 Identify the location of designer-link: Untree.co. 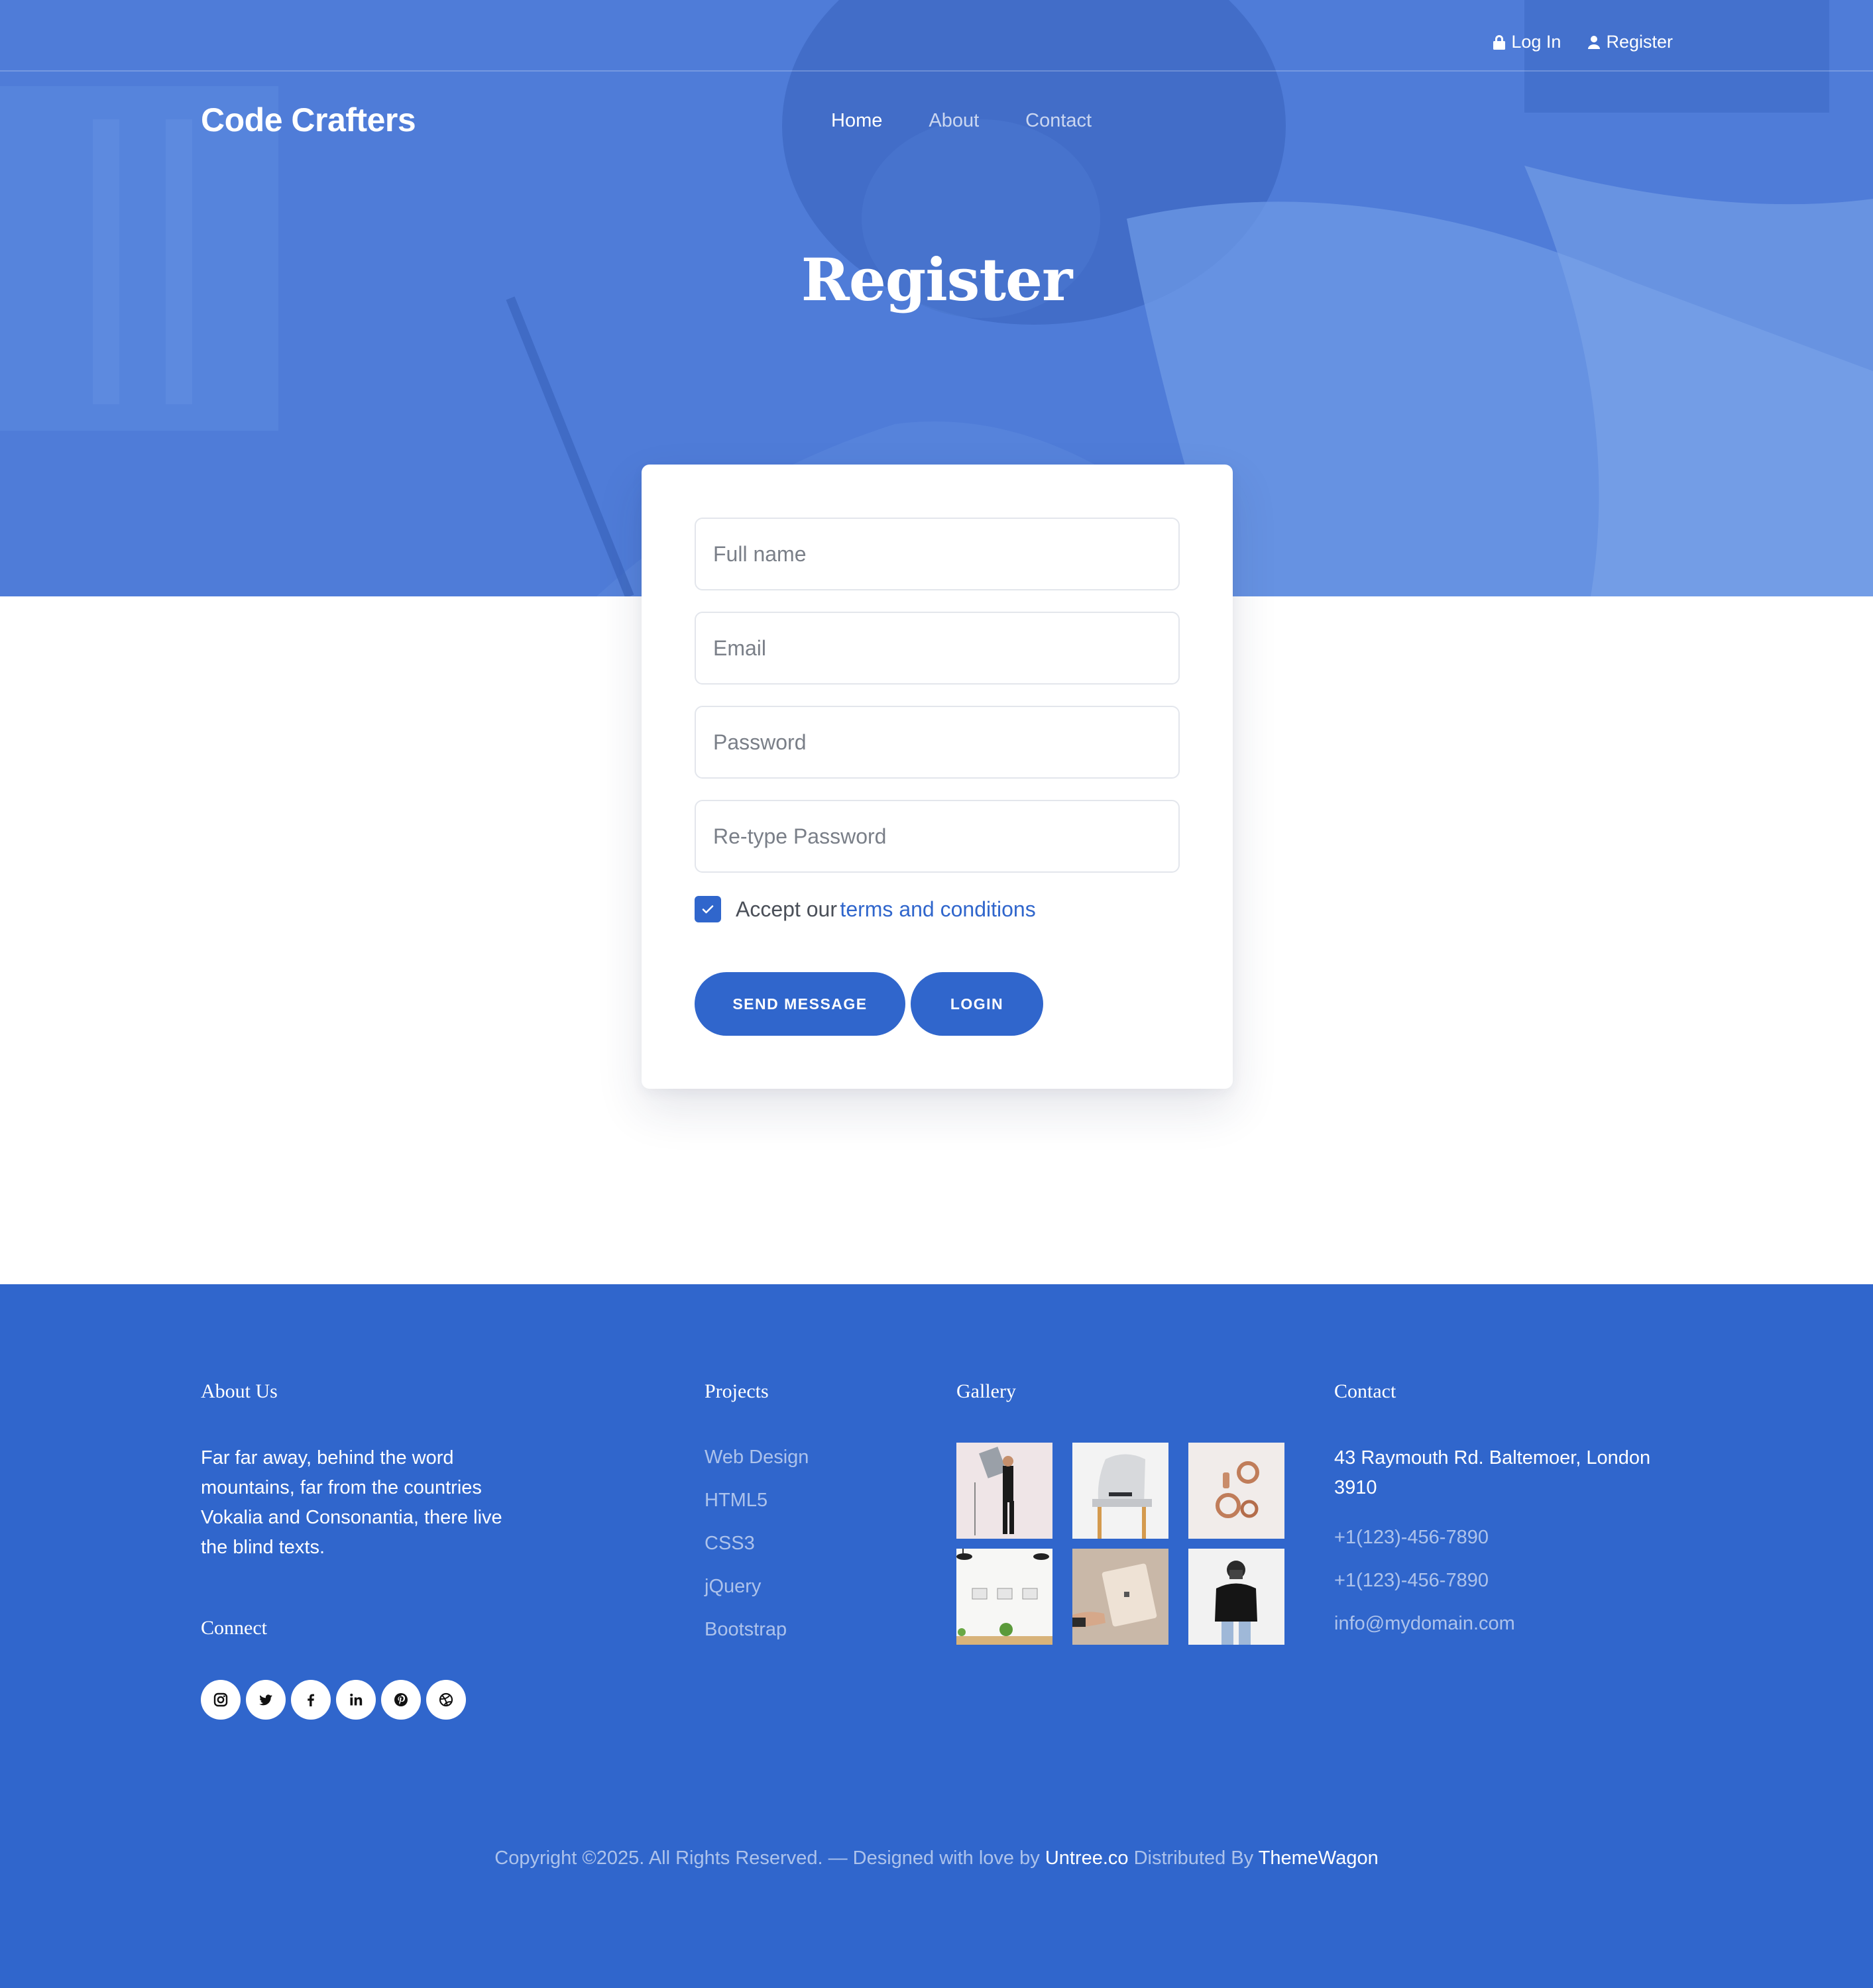
(1087, 1858).